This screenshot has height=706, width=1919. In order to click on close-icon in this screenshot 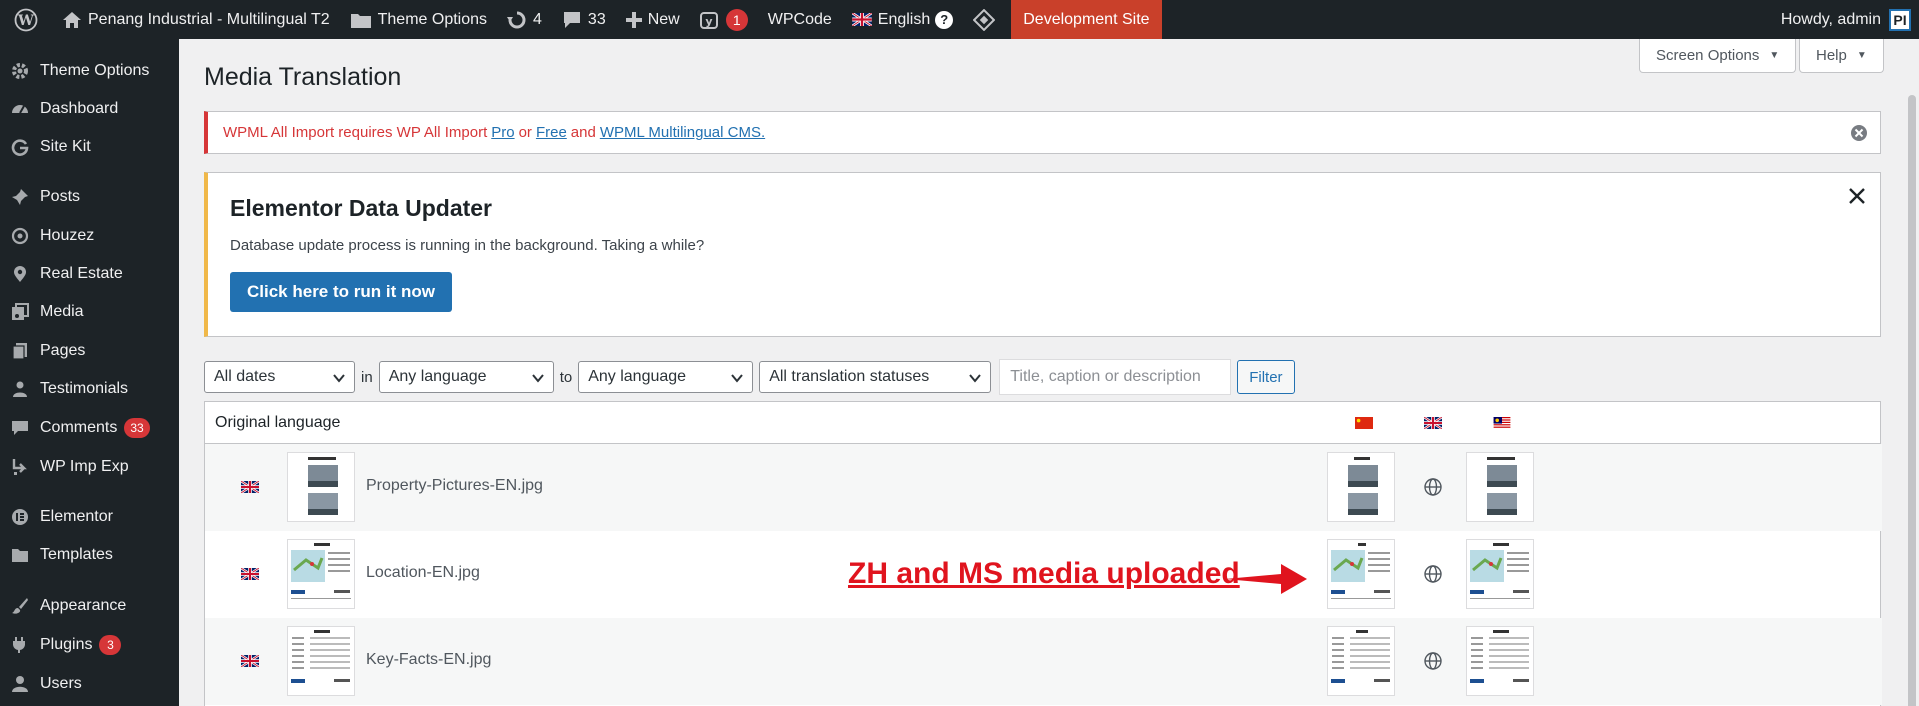, I will do `click(1857, 196)`.